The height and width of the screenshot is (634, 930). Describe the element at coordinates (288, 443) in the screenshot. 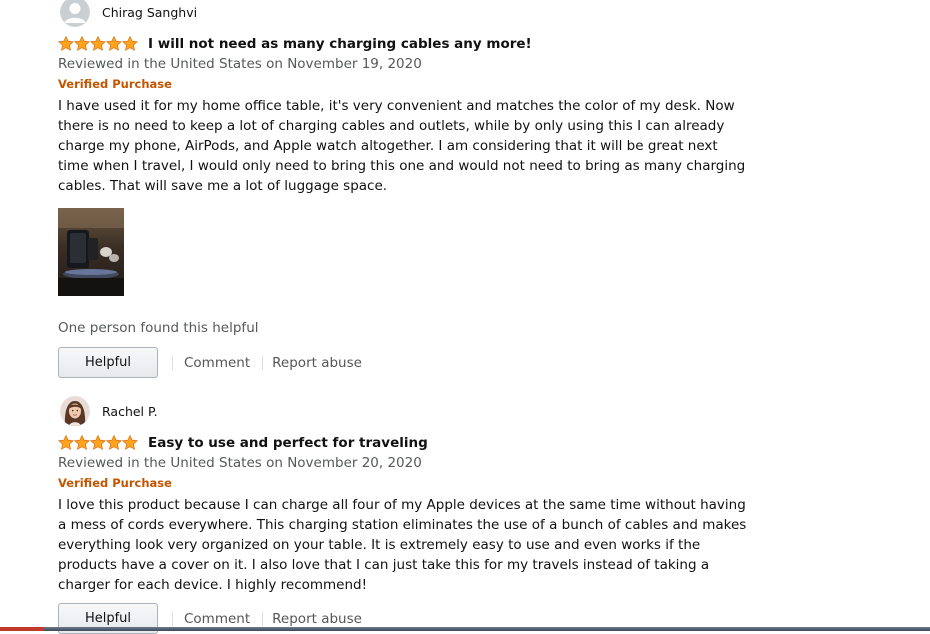

I see `review-title: Easy to use and perfect for traveling` at that location.